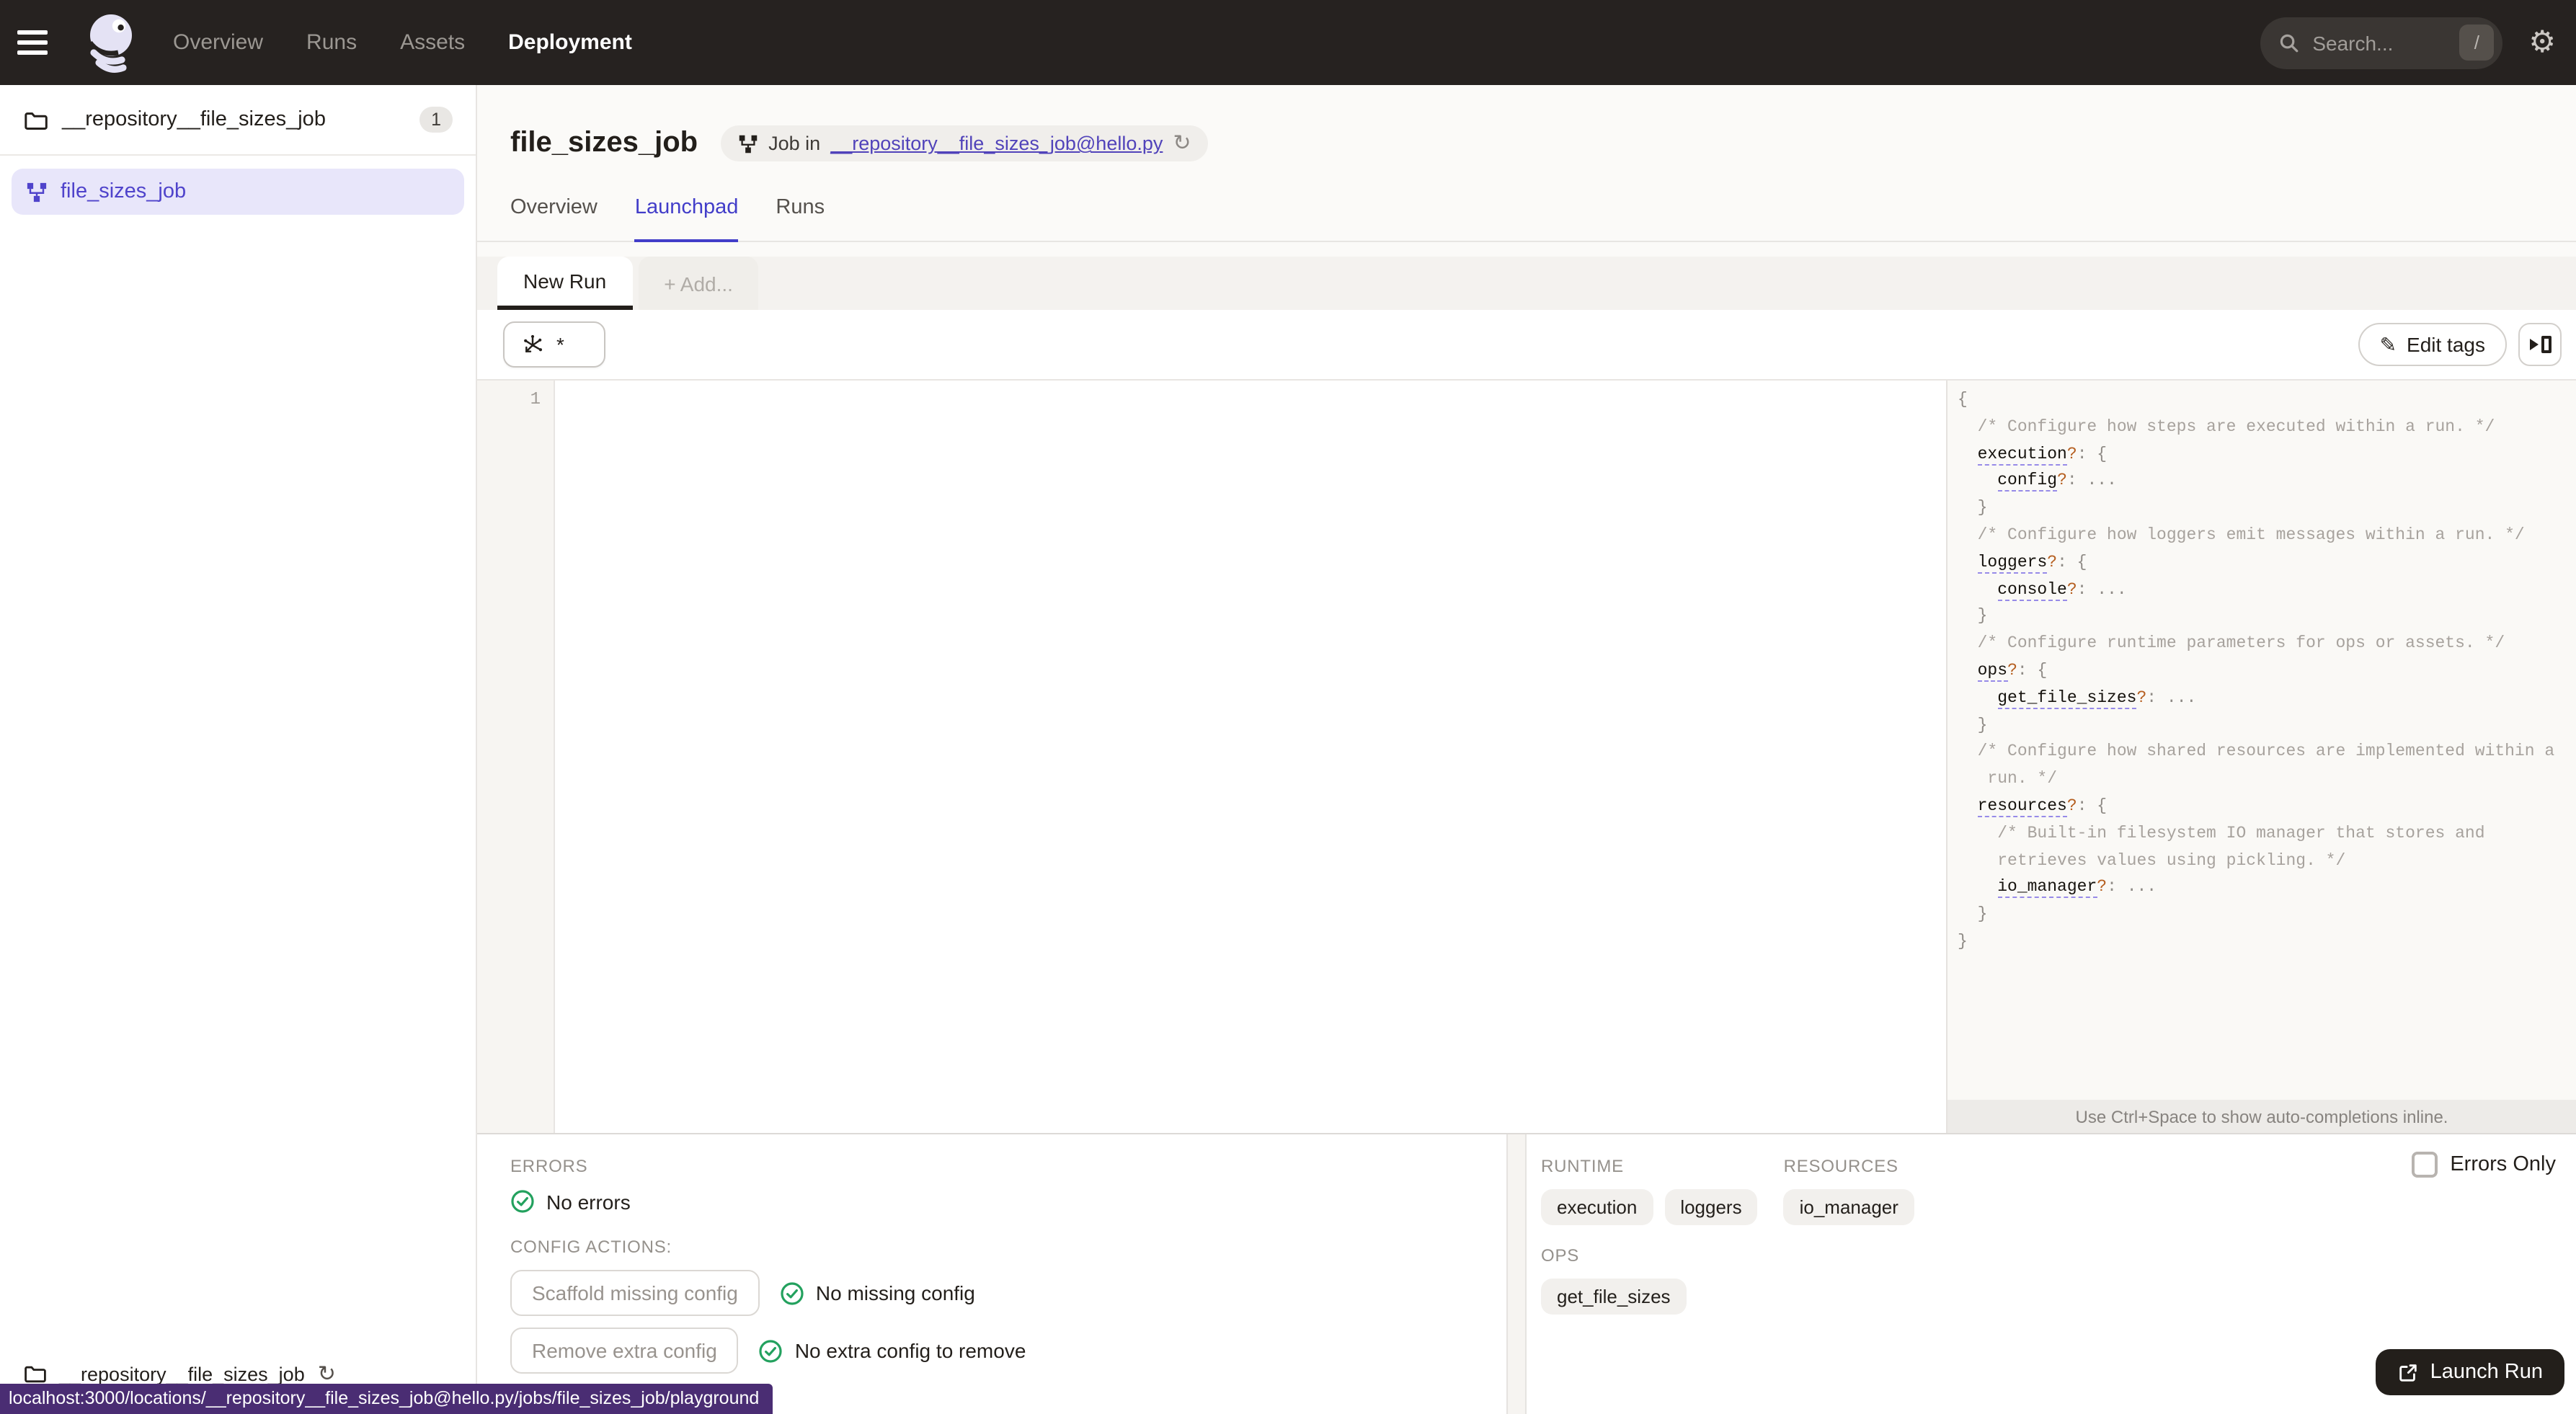  I want to click on config-actions-heading: CONFIG ACTIONS:, so click(591, 1247).